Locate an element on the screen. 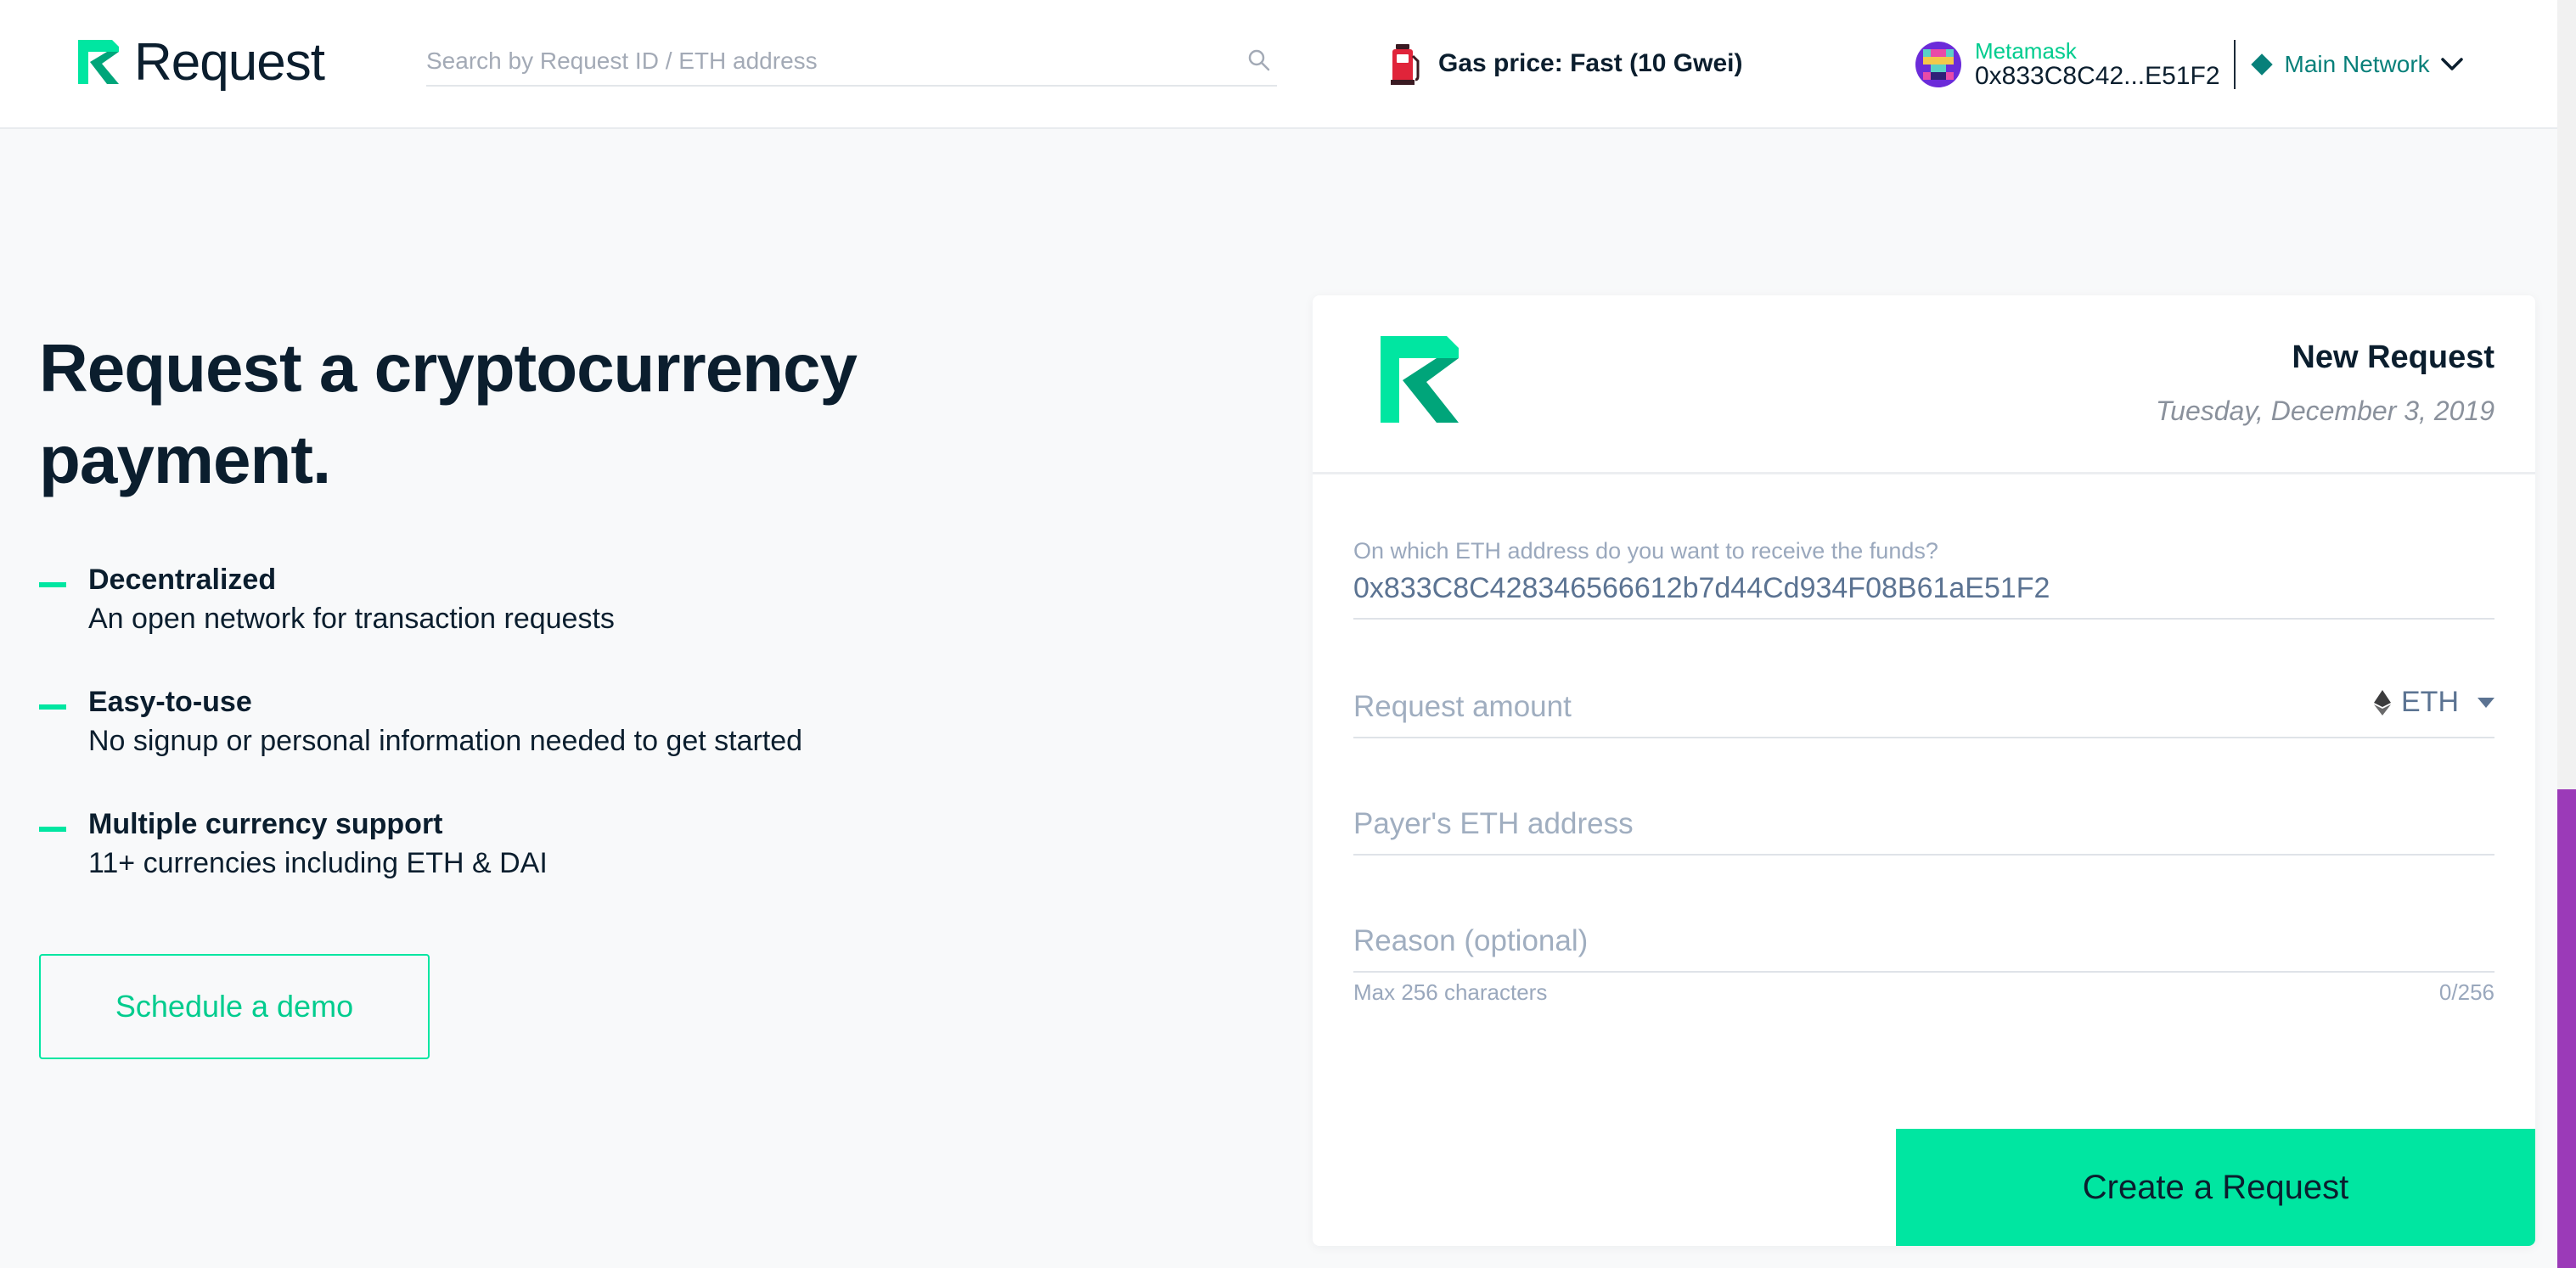 The width and height of the screenshot is (2576, 1268). brand-logo: Request is located at coordinates (201, 62).